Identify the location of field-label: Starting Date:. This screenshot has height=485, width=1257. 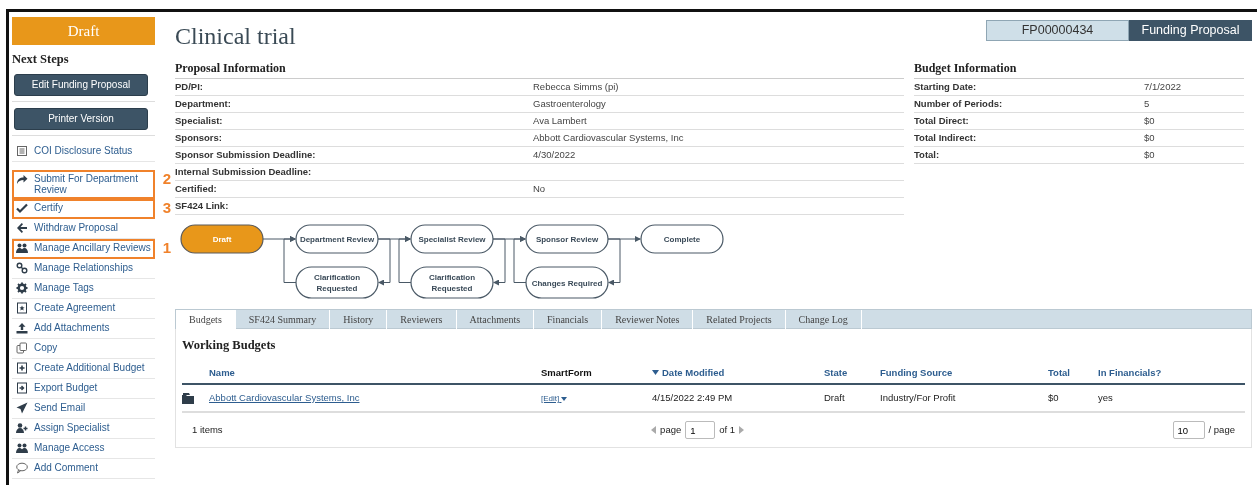
(946, 86).